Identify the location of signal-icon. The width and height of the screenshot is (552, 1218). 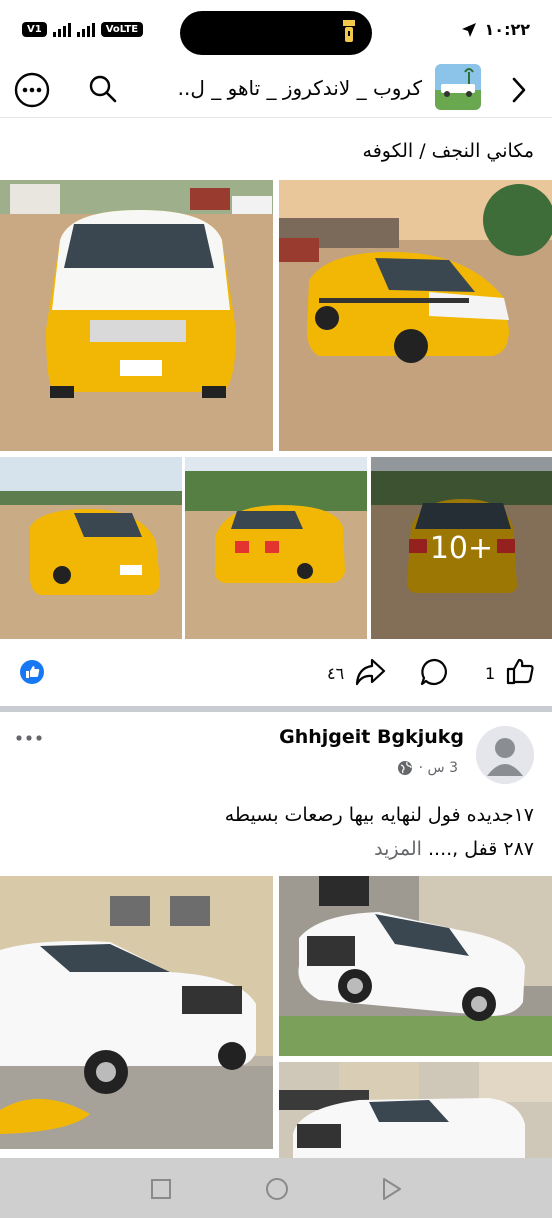
(61, 29).